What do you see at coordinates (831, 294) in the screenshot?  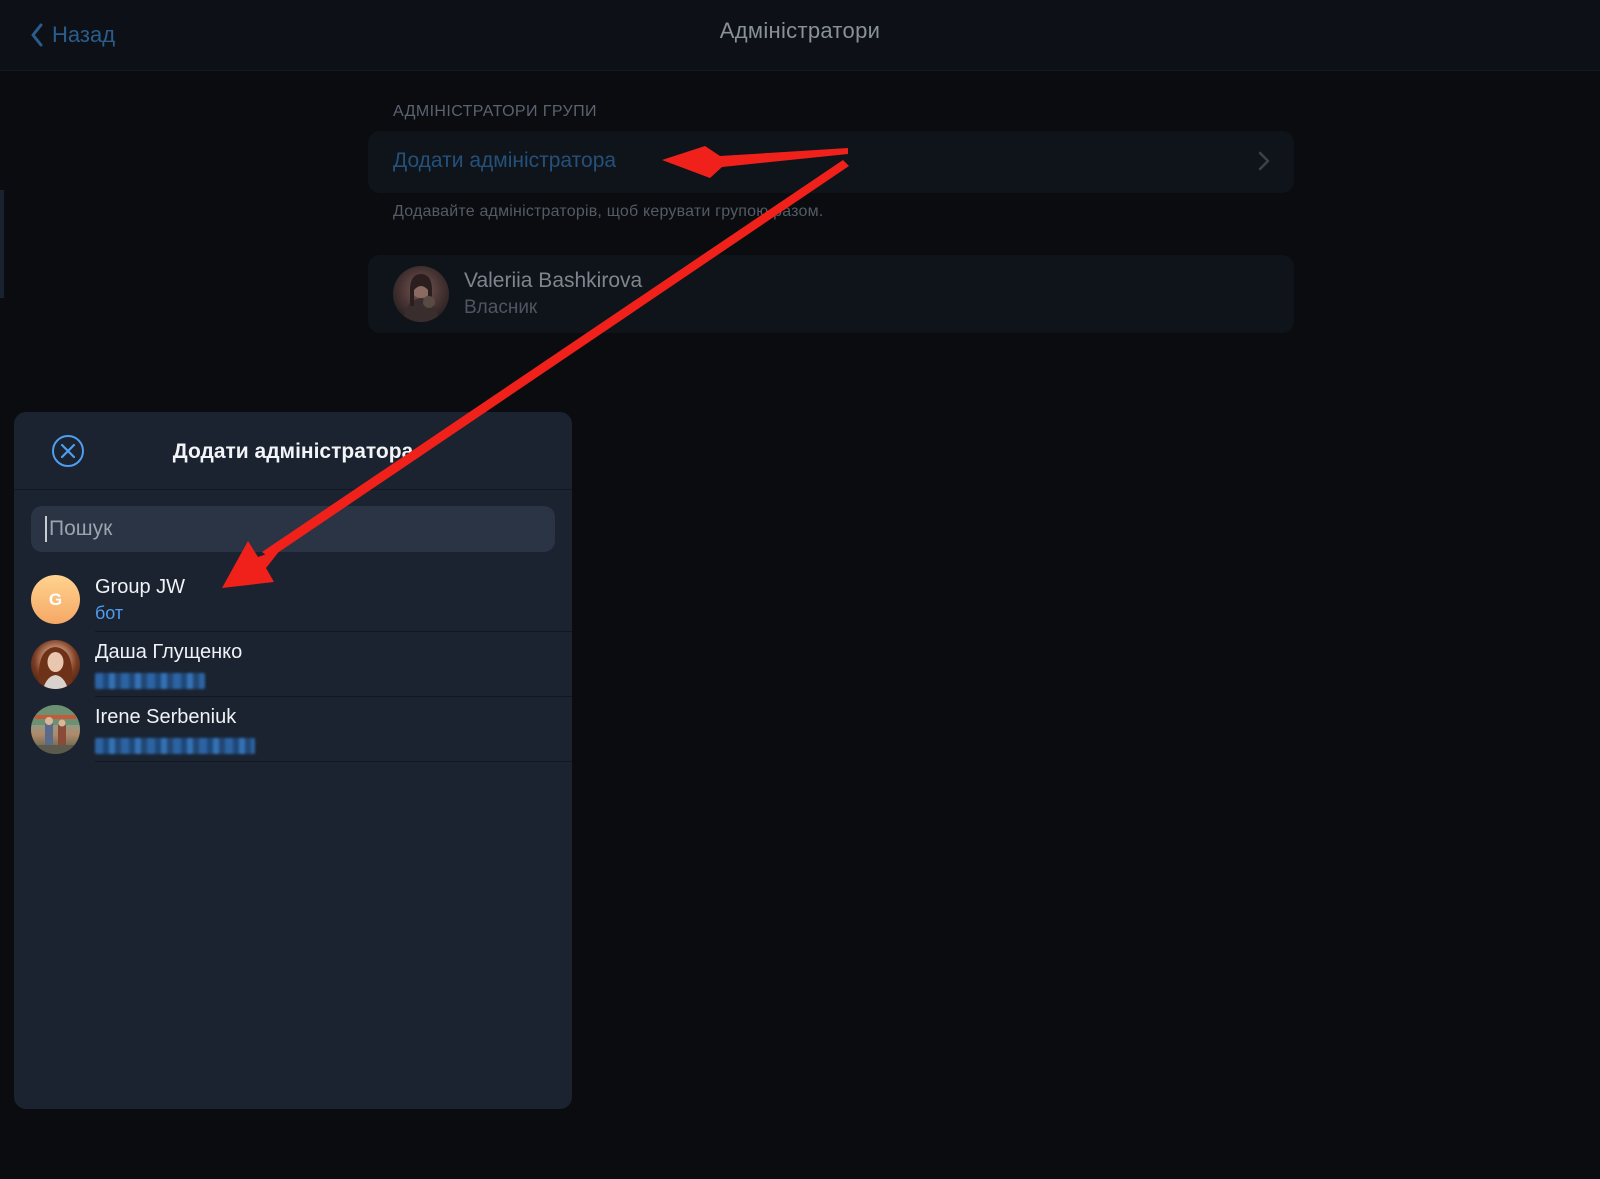 I see `owner-row: Valeriia Bashkirova Власник` at bounding box center [831, 294].